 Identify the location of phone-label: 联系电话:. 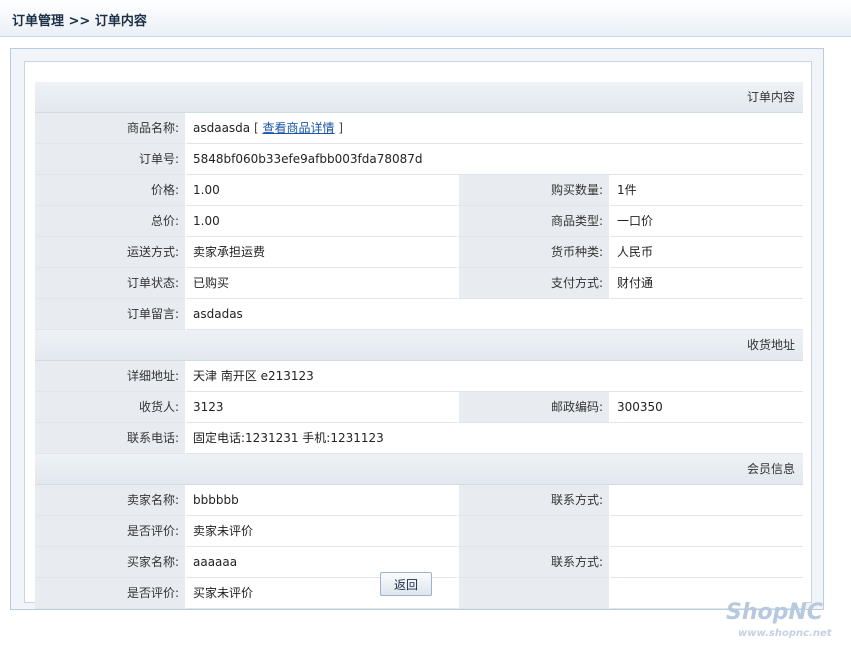
(110, 438).